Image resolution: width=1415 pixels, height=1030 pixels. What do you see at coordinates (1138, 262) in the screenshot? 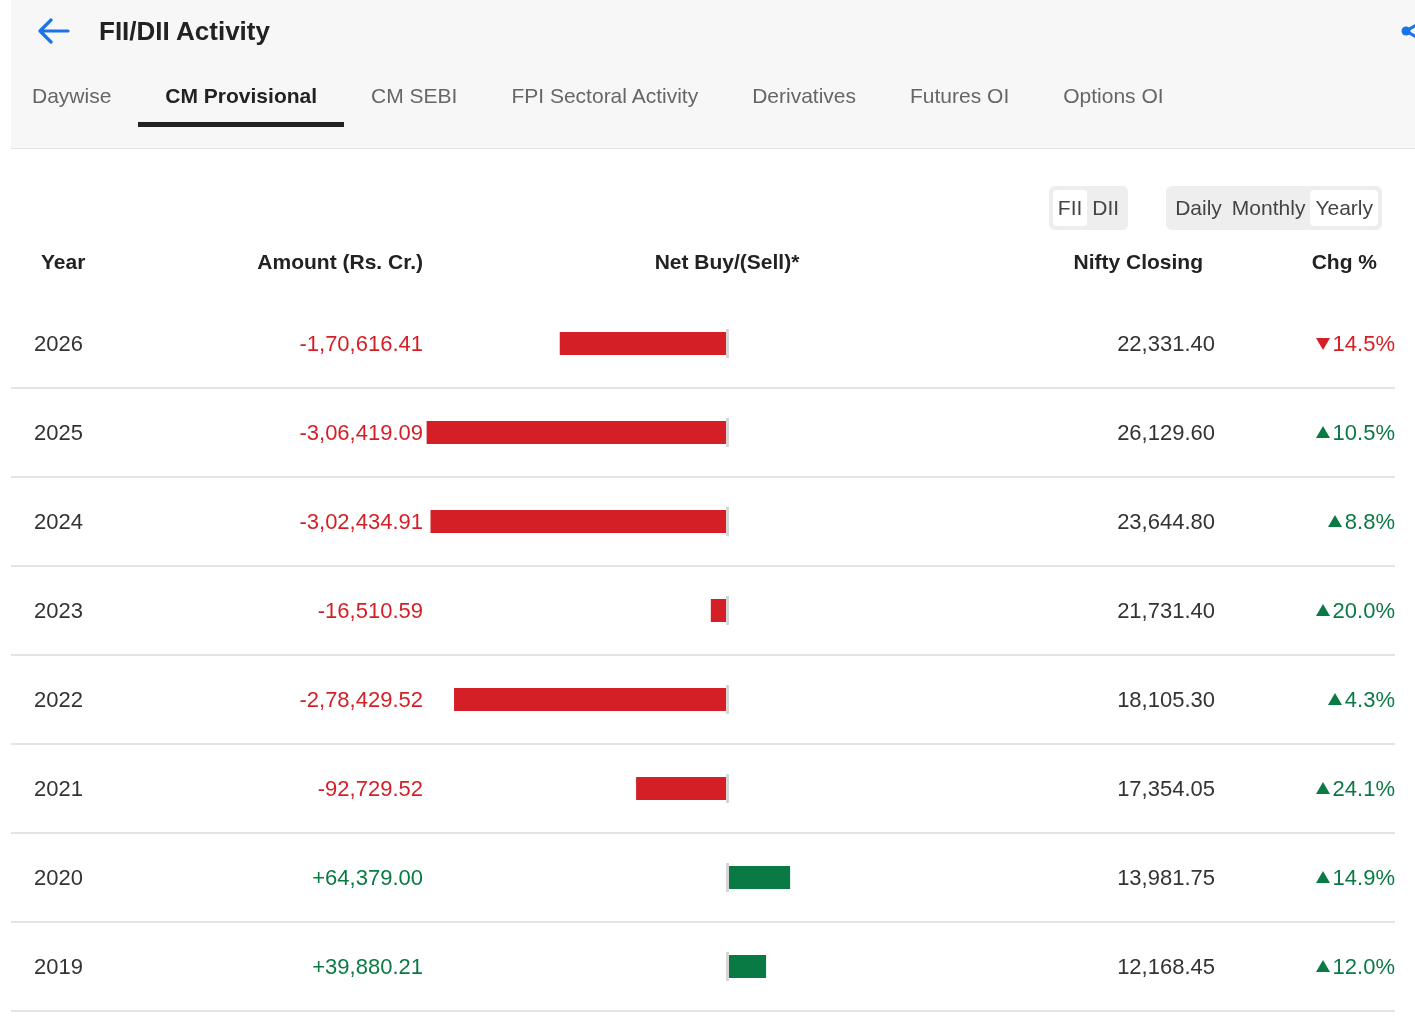
I see `column-header: Nifty Closing` at bounding box center [1138, 262].